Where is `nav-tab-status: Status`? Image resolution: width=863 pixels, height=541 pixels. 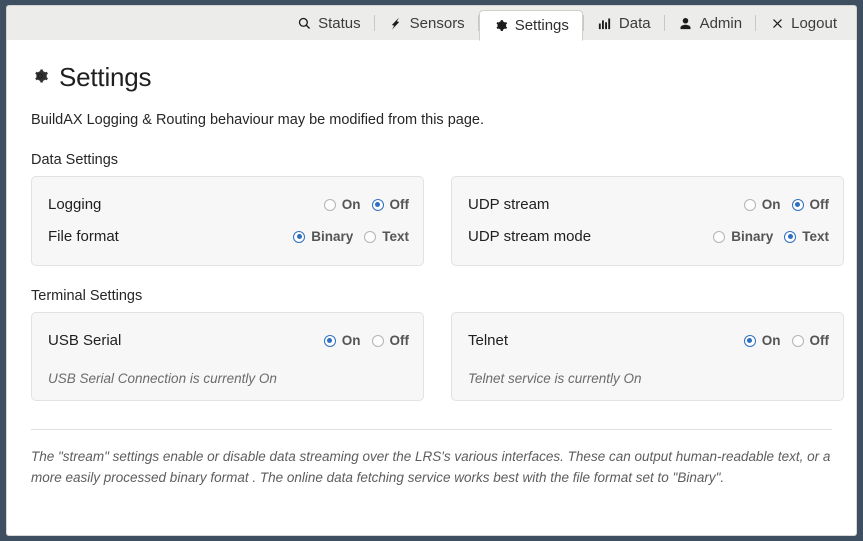
nav-tab-status: Status is located at coordinates (328, 23).